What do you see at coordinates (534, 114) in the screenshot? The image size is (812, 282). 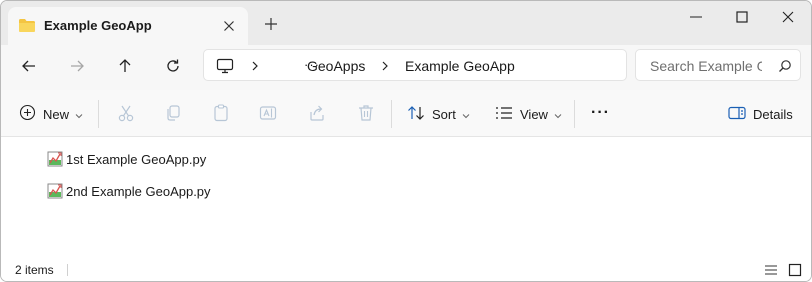 I see `view-label: View` at bounding box center [534, 114].